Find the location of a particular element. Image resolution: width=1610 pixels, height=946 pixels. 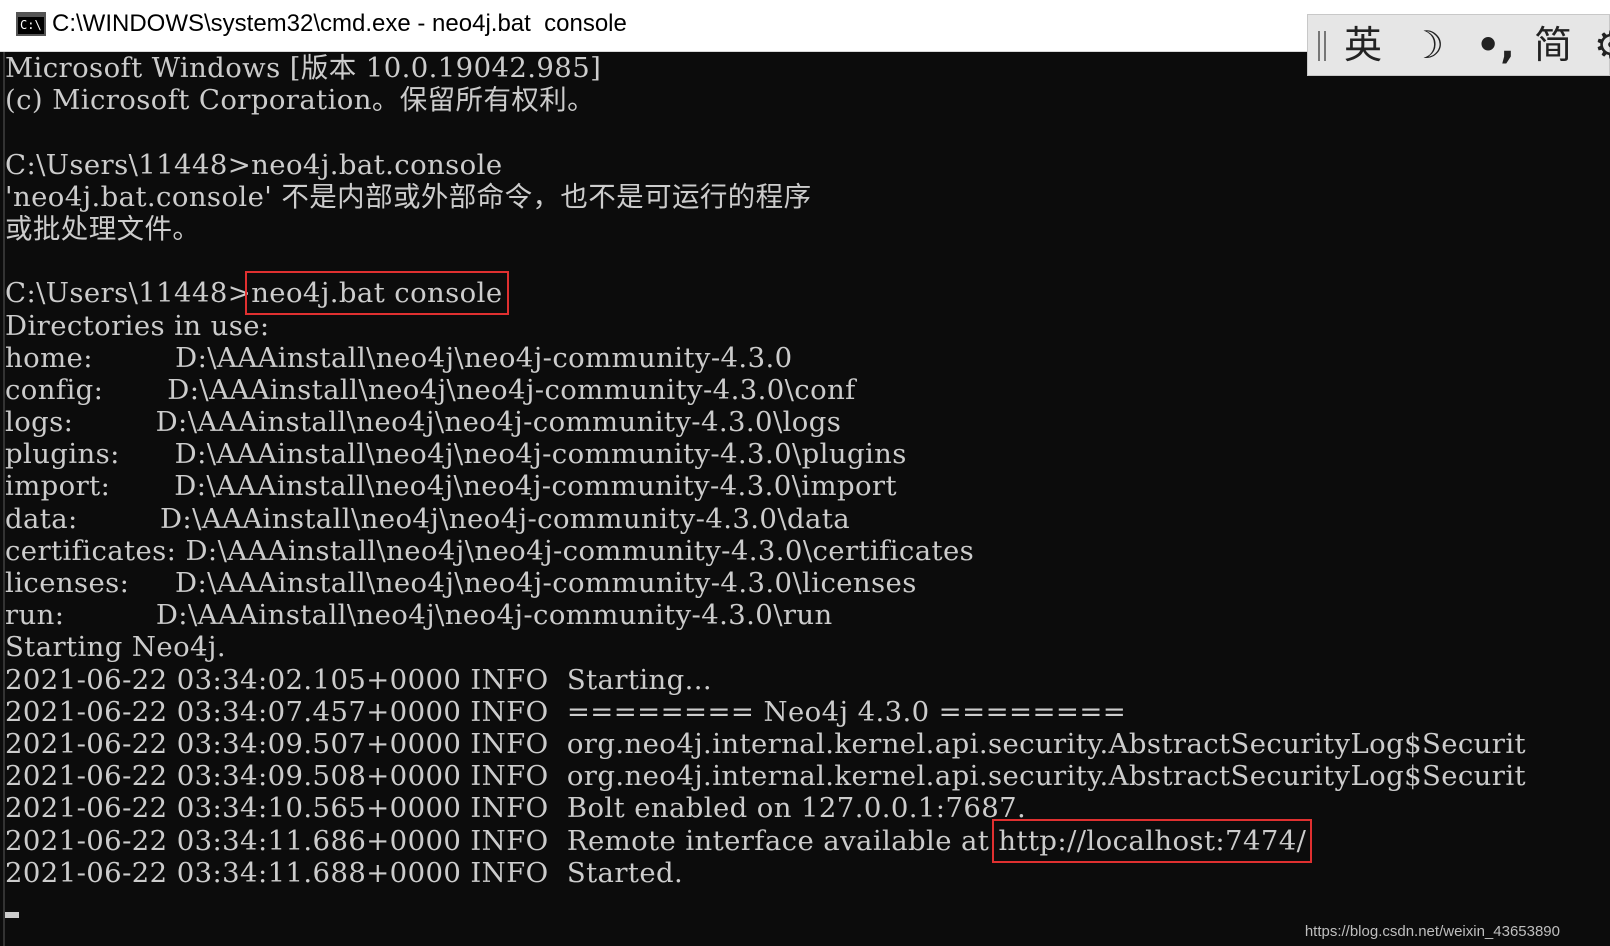

watermark: https://blog.csdn.net/weixin_43653890 is located at coordinates (1432, 931).